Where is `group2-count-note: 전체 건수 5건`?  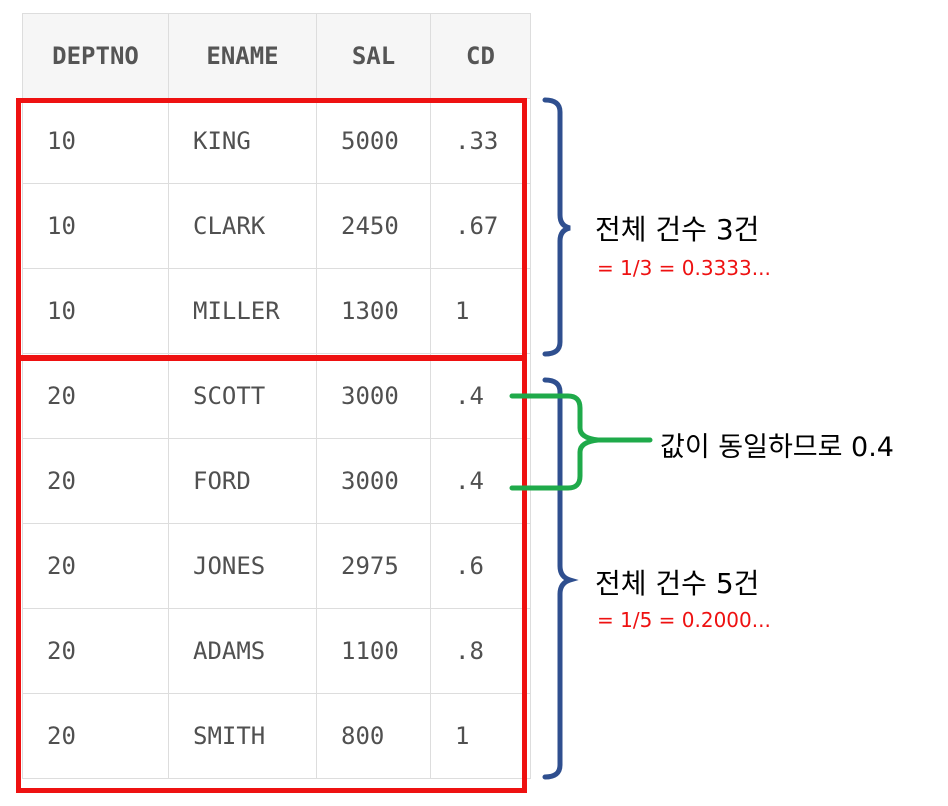
group2-count-note: 전체 건수 5건 is located at coordinates (677, 583).